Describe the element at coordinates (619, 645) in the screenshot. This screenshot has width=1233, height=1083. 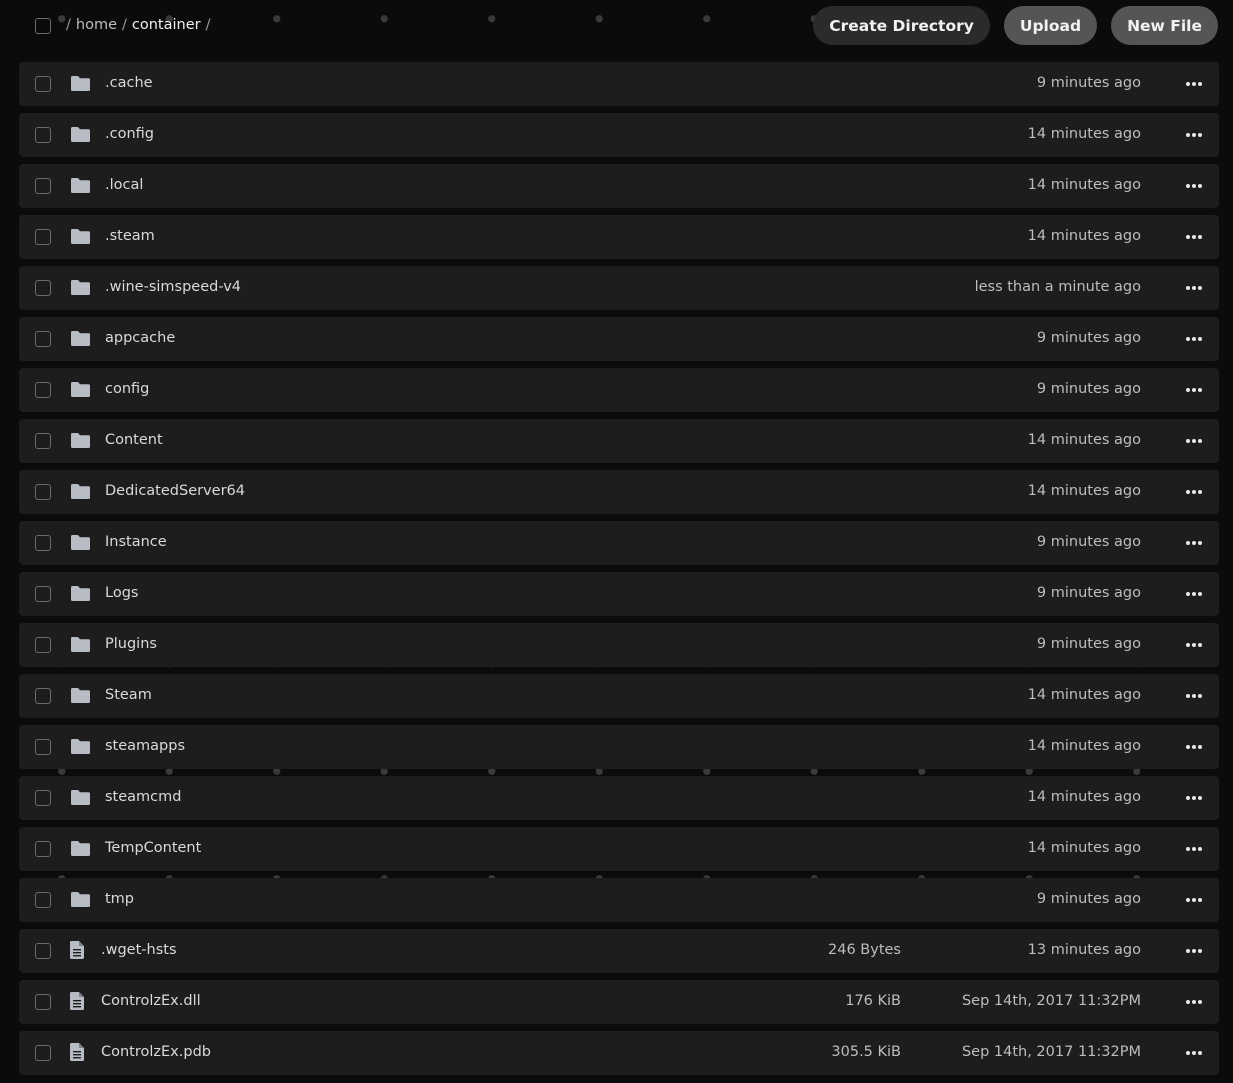
I see `folder-row: Plugins 9 minutes ago` at that location.